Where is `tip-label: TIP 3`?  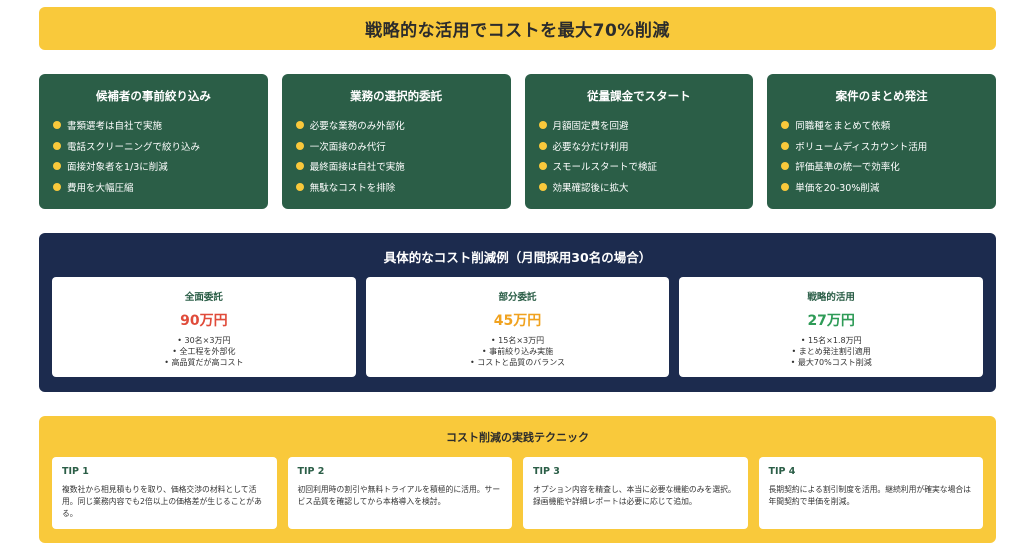 tip-label: TIP 3 is located at coordinates (546, 471).